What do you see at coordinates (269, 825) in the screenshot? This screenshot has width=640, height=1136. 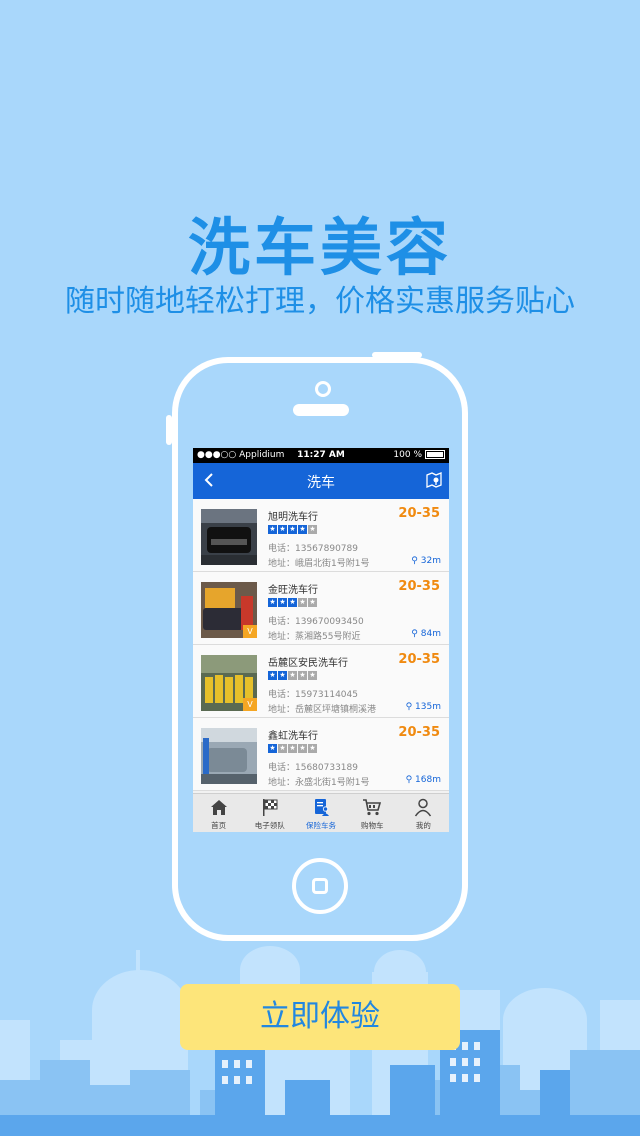 I see `tab-label: 电子领队` at bounding box center [269, 825].